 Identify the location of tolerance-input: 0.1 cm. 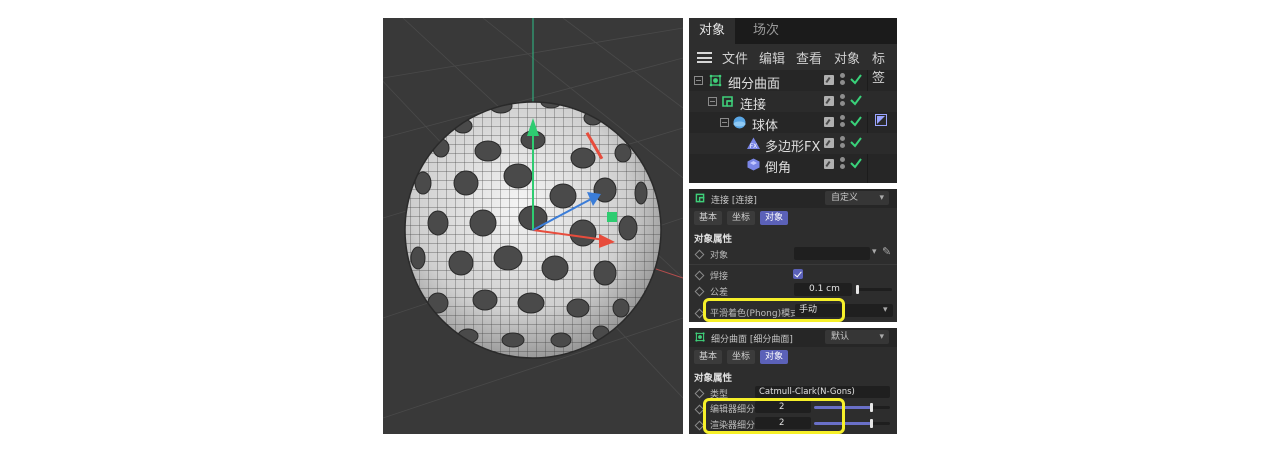
(823, 289).